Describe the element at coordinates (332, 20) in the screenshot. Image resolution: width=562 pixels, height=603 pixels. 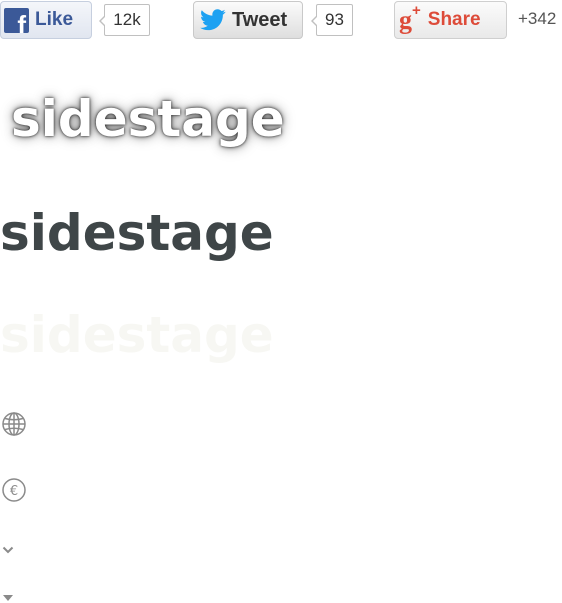
I see `twitter-tweet-count: 93` at that location.